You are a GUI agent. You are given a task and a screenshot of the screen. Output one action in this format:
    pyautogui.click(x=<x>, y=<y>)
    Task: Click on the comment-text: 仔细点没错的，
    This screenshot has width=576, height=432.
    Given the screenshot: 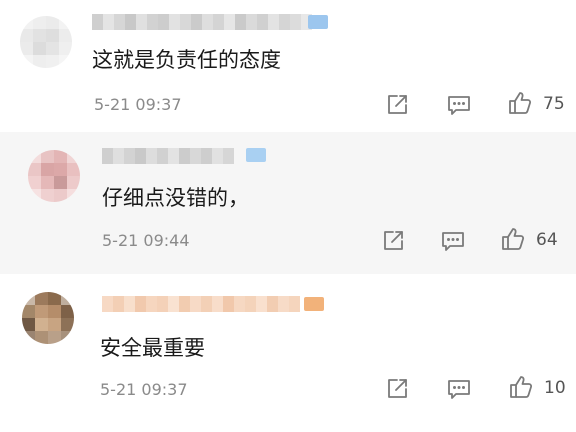 What is the action you would take?
    pyautogui.click(x=175, y=198)
    